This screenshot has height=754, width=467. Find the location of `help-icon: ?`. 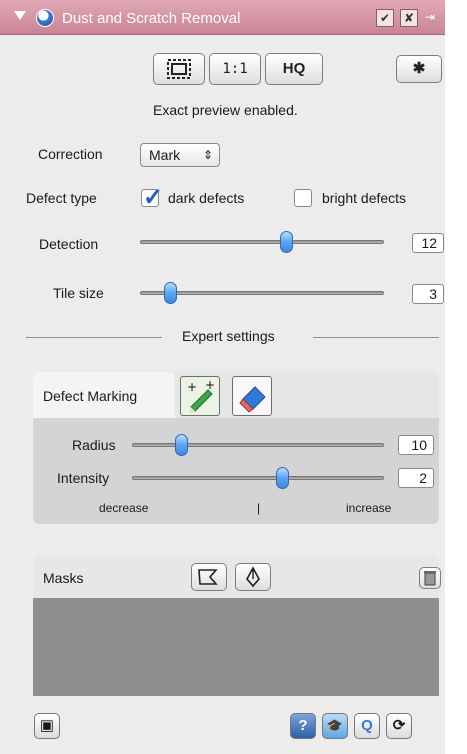

help-icon: ? is located at coordinates (303, 725).